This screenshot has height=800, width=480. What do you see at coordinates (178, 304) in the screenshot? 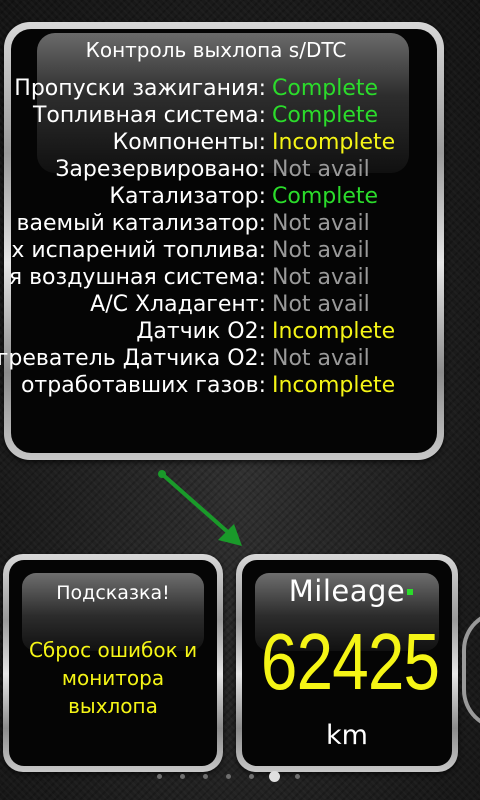
I see `monitor-row-label: A/C Хладагент:` at bounding box center [178, 304].